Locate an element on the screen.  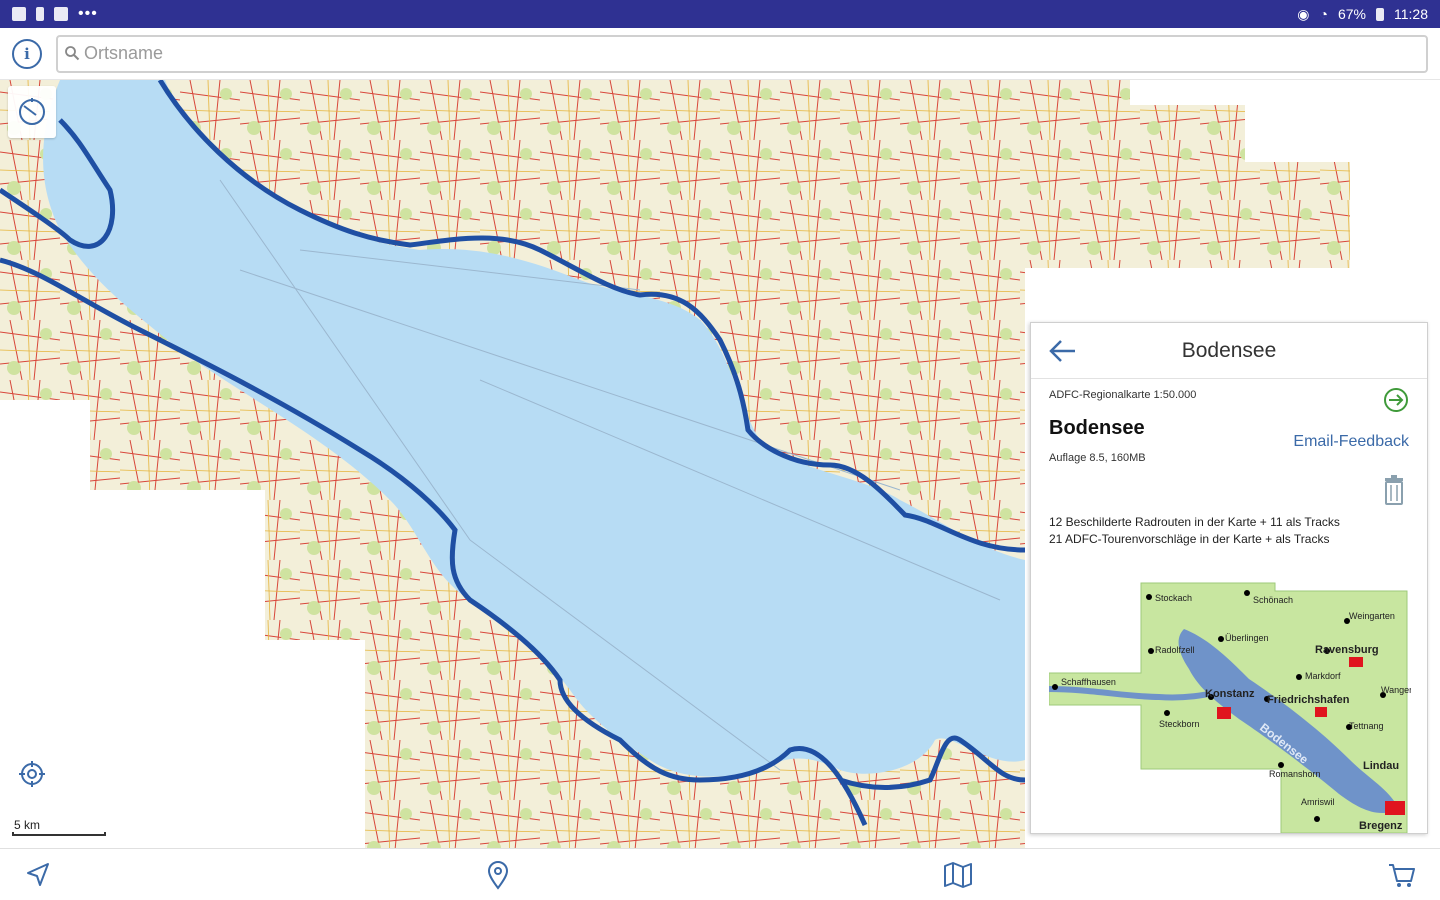
battery-percent: 67% is located at coordinates (1351, 14).